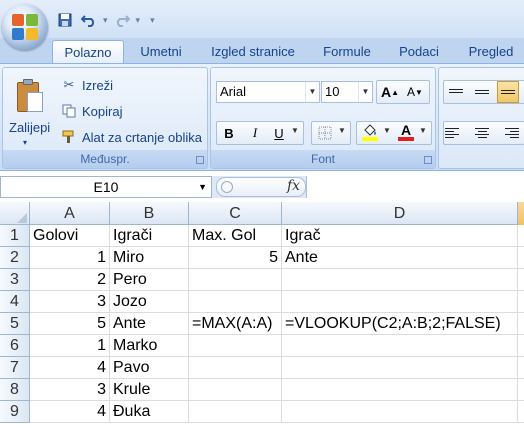  Describe the element at coordinates (149, 390) in the screenshot. I see `cell-b8: Krule` at that location.